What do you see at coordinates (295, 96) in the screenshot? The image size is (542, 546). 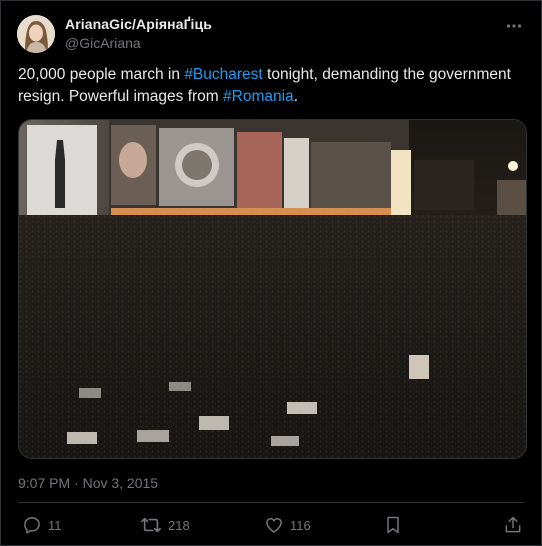 I see `tweet-text-segment: .` at bounding box center [295, 96].